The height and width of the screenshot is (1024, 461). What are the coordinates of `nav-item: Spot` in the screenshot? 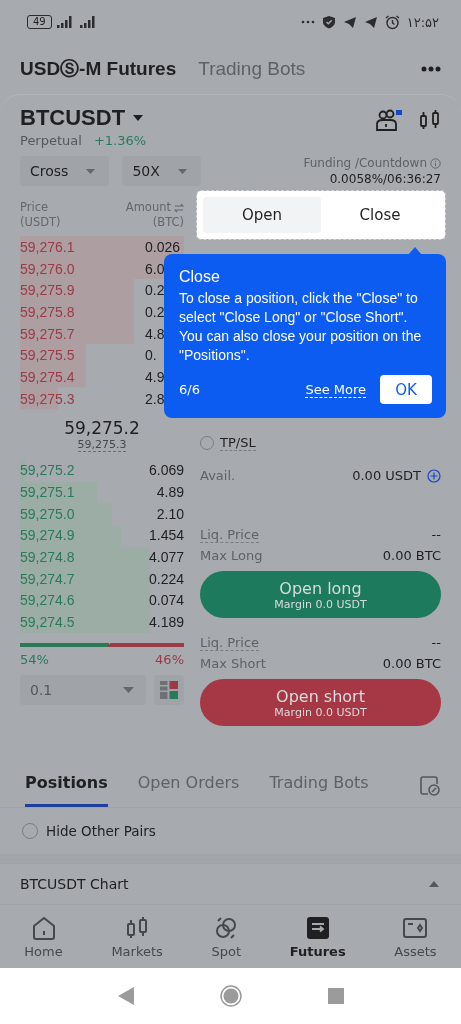 It's located at (226, 936).